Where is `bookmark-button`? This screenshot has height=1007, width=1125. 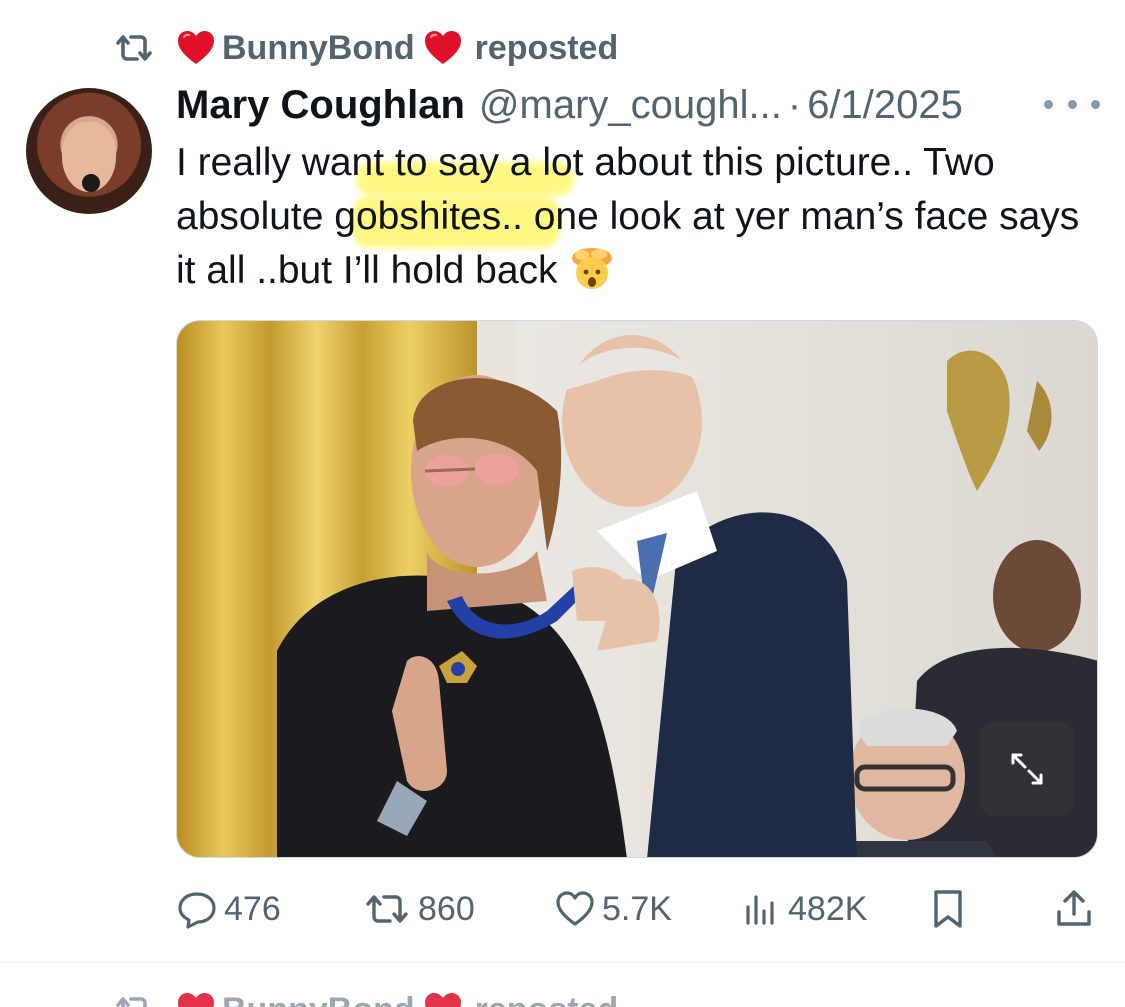 bookmark-button is located at coordinates (951, 909).